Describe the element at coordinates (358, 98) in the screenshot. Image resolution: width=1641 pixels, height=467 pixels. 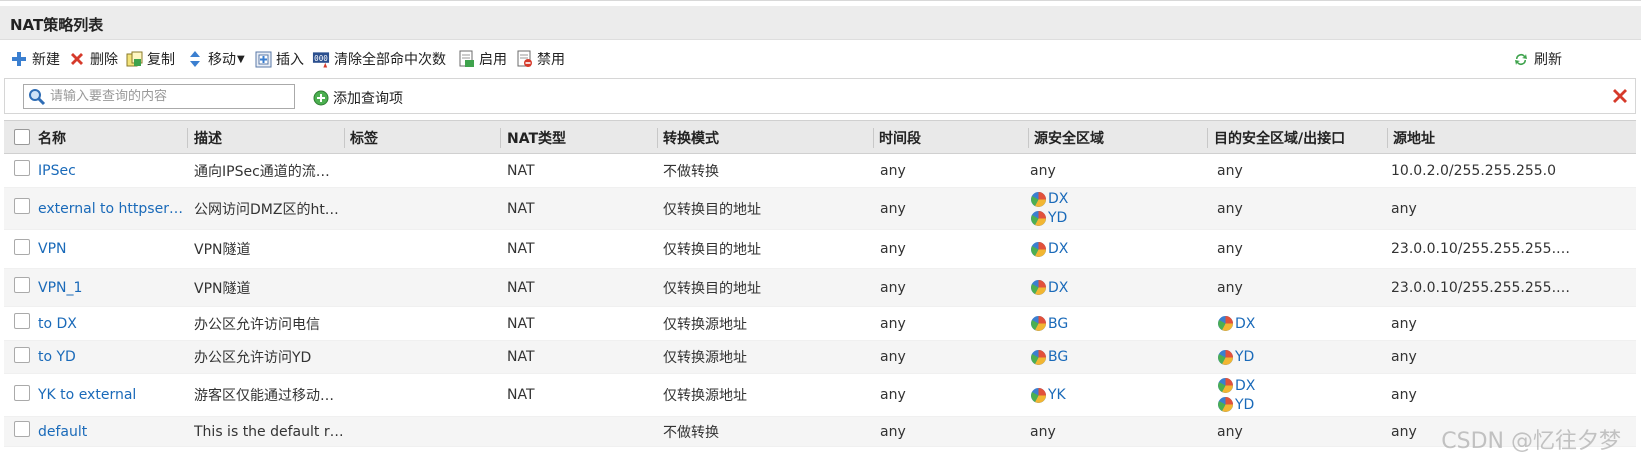
I see `add-query-button: 添加查询项` at that location.